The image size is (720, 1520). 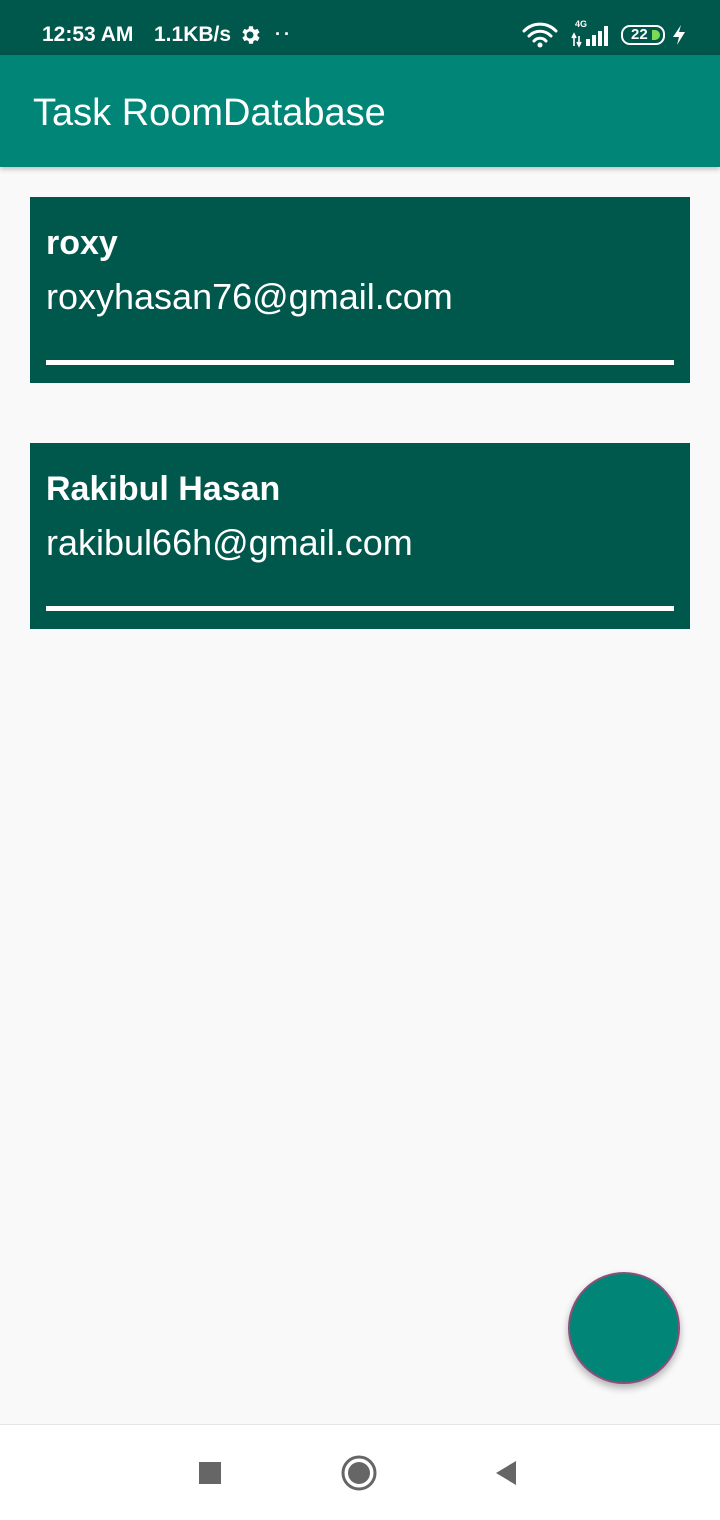 What do you see at coordinates (229, 542) in the screenshot?
I see `user-email: rakibul66h@gmail.com` at bounding box center [229, 542].